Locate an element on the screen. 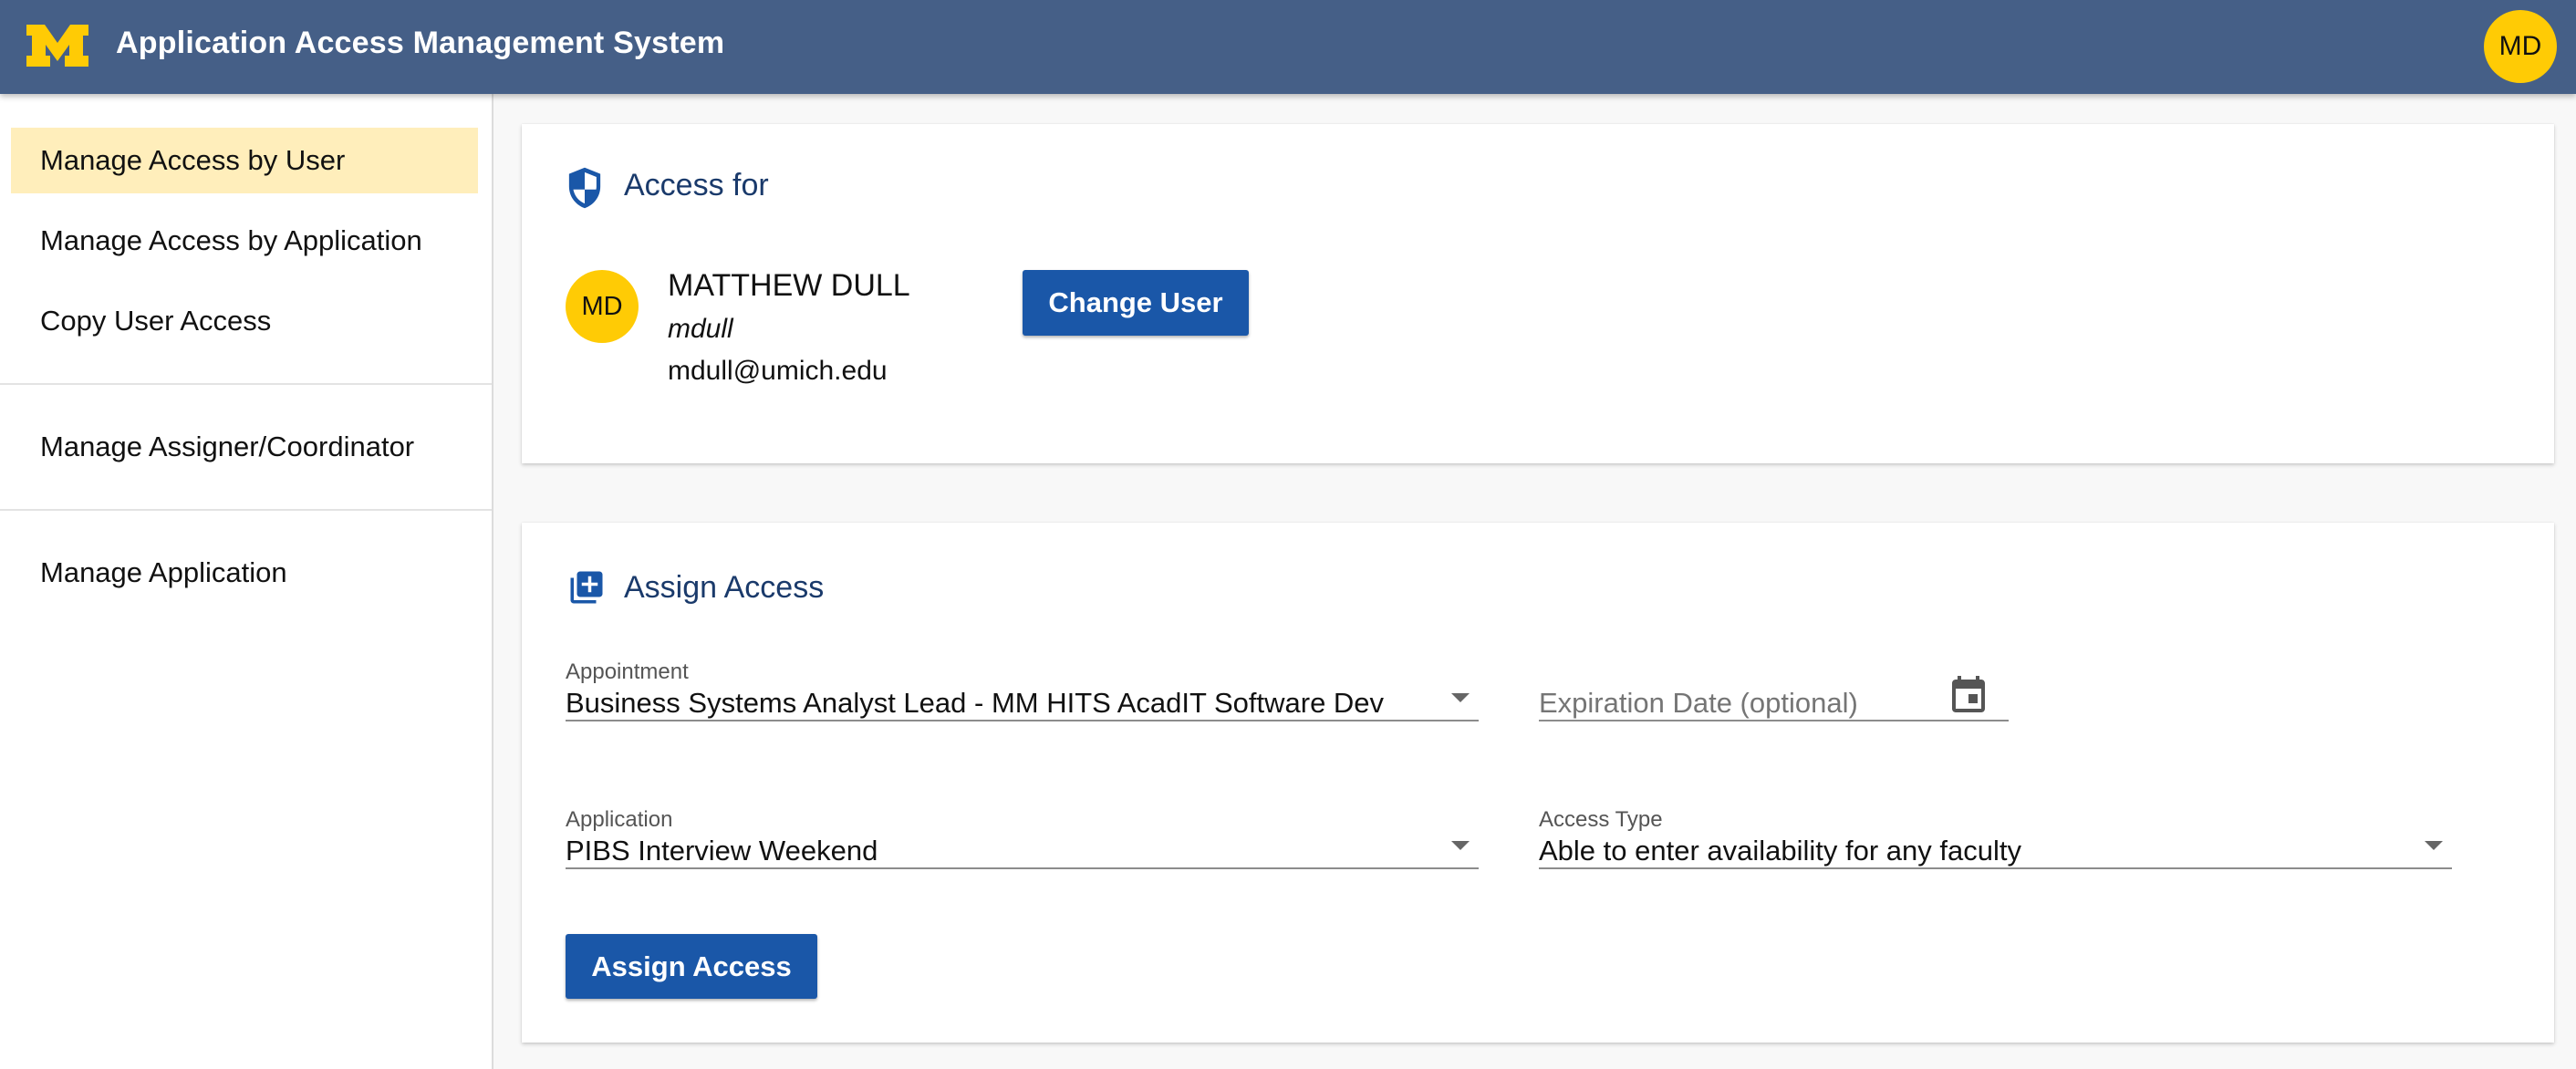  access-type-label: Access Type is located at coordinates (1601, 819).